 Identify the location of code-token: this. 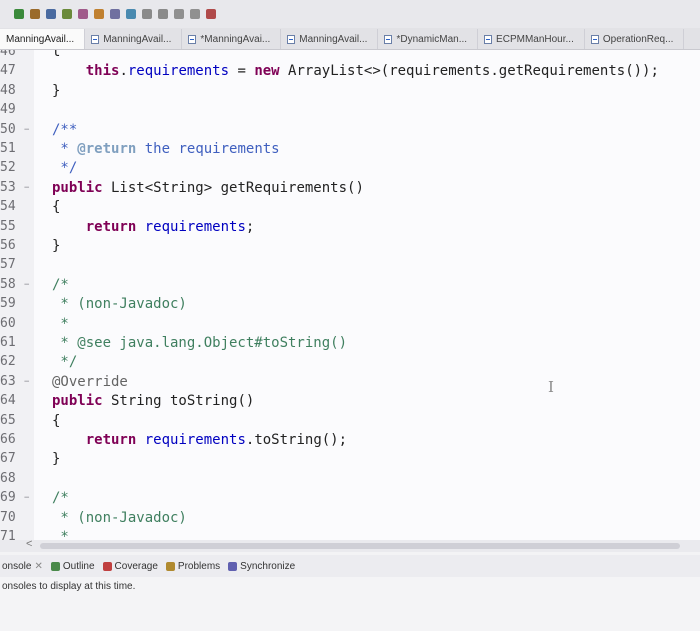
(102, 71).